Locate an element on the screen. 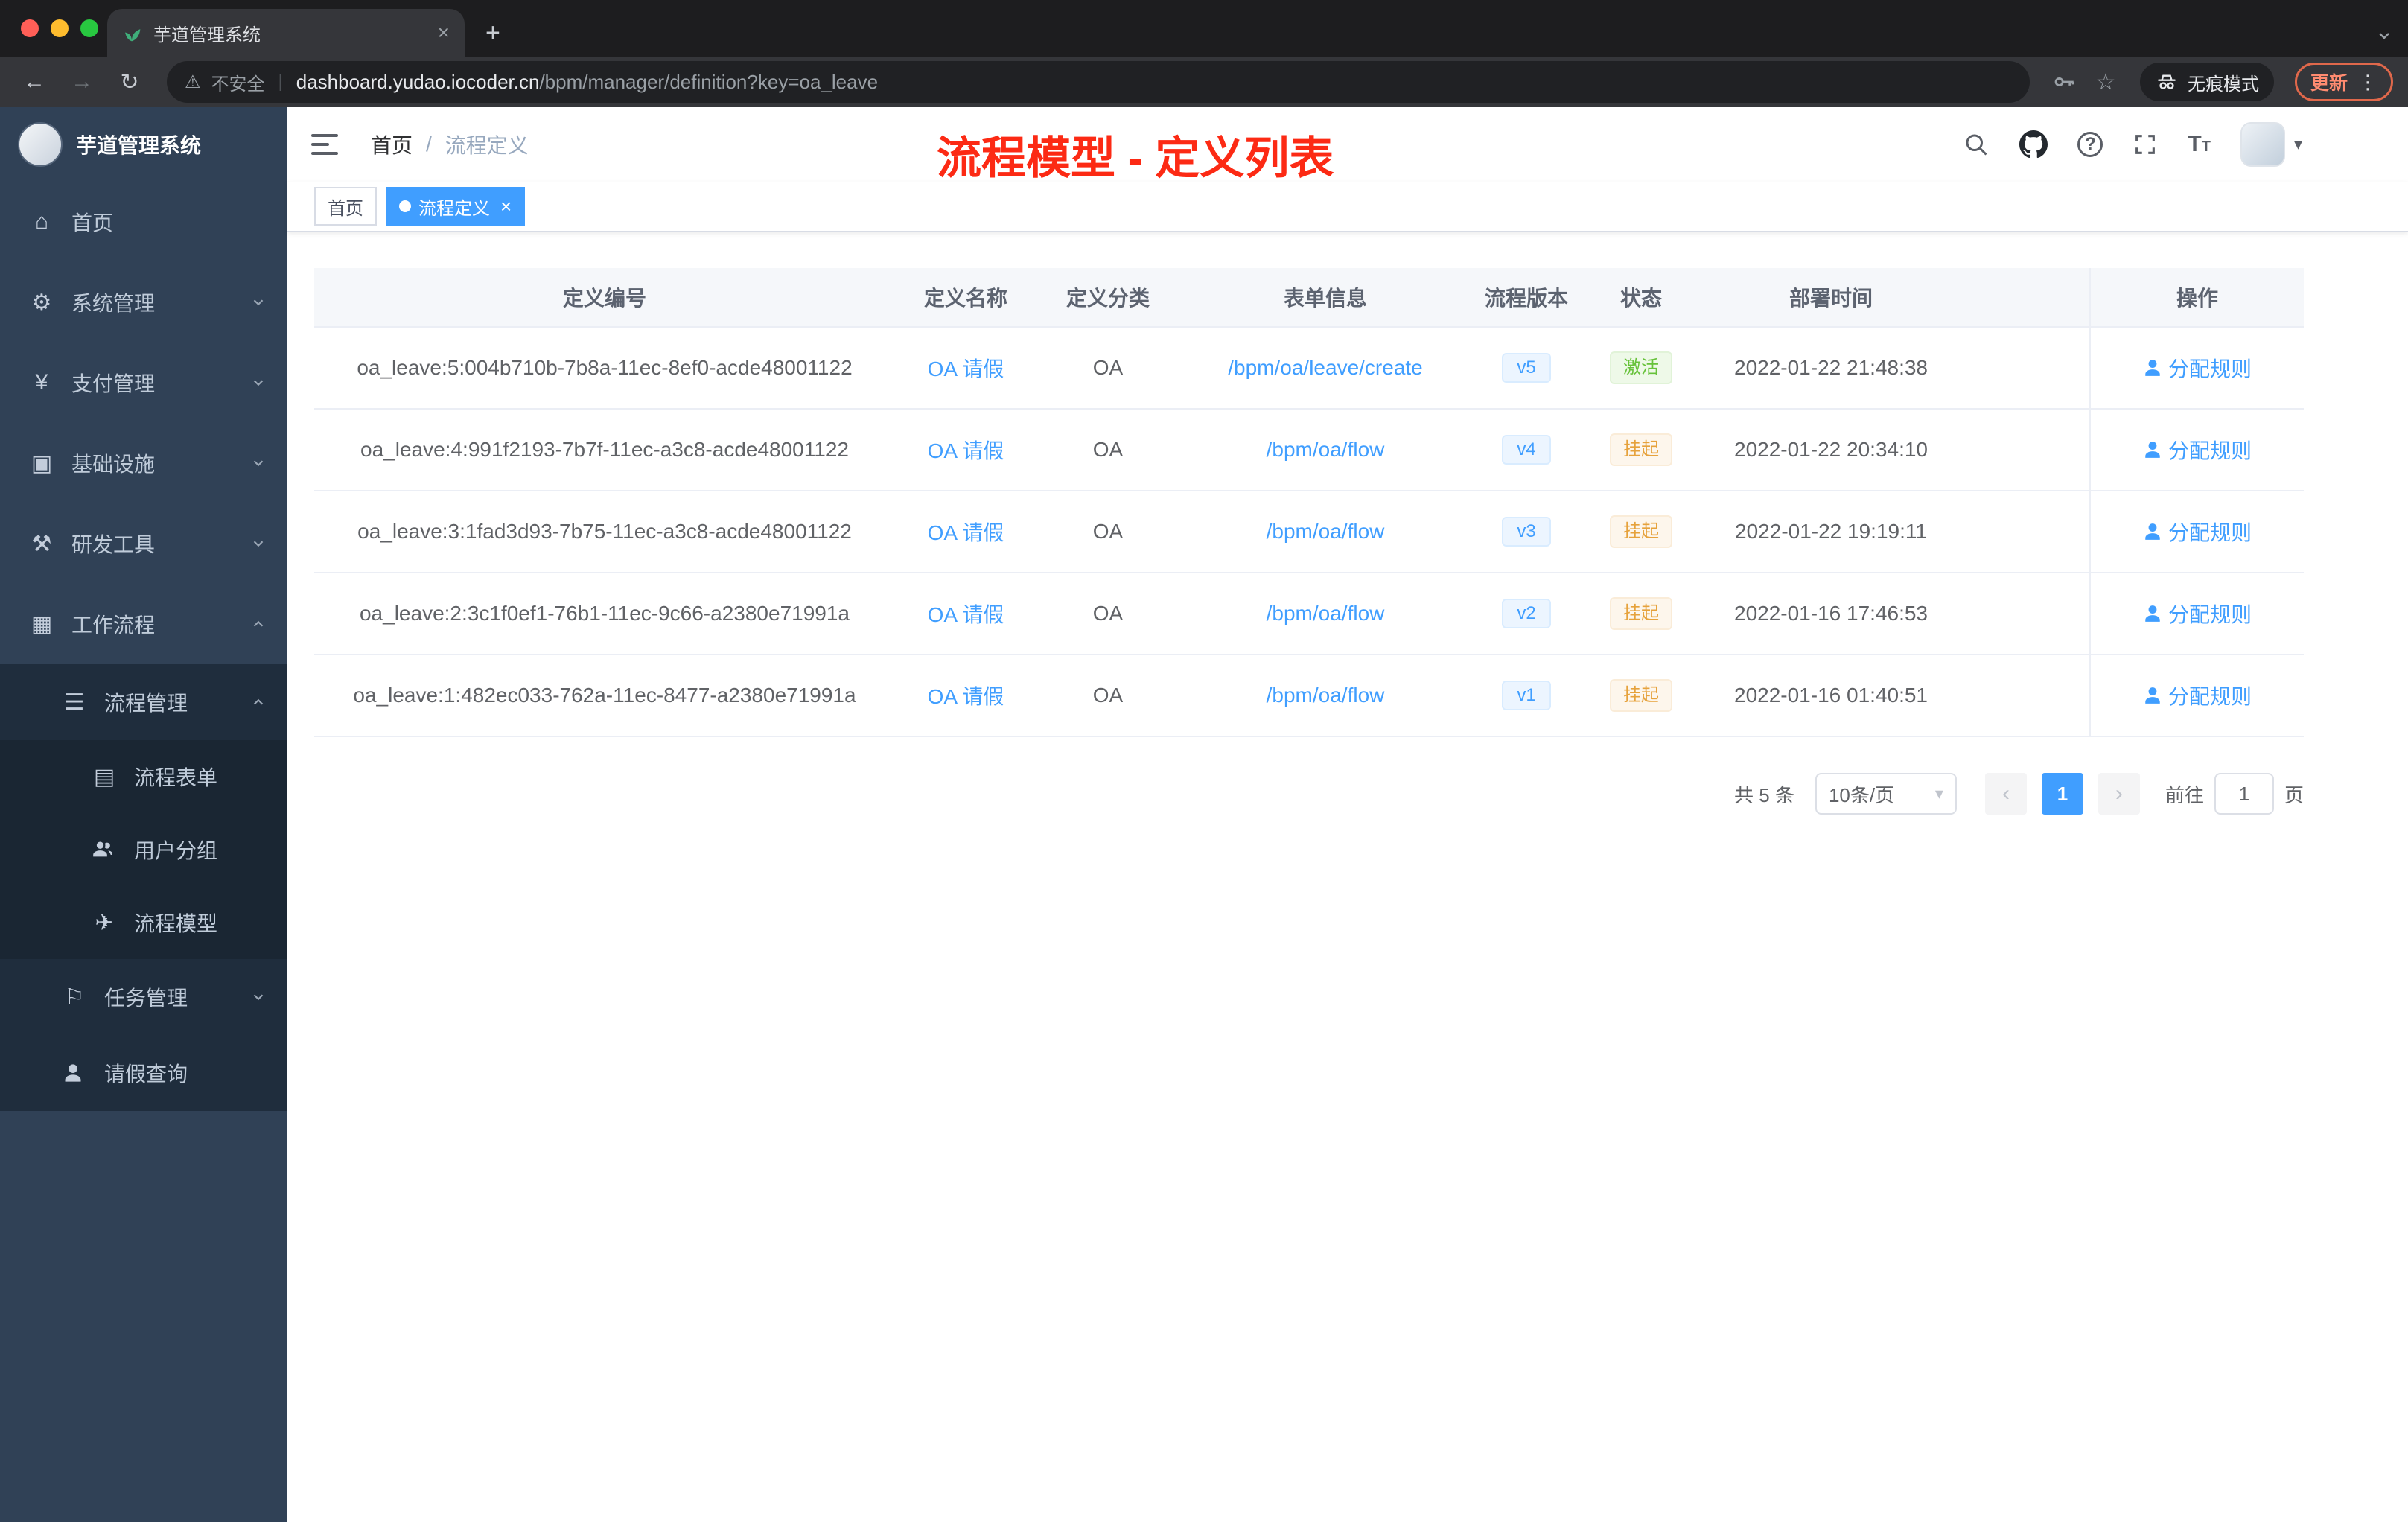 Image resolution: width=2408 pixels, height=1522 pixels. chevron-down-icon: ▾ is located at coordinates (1938, 793).